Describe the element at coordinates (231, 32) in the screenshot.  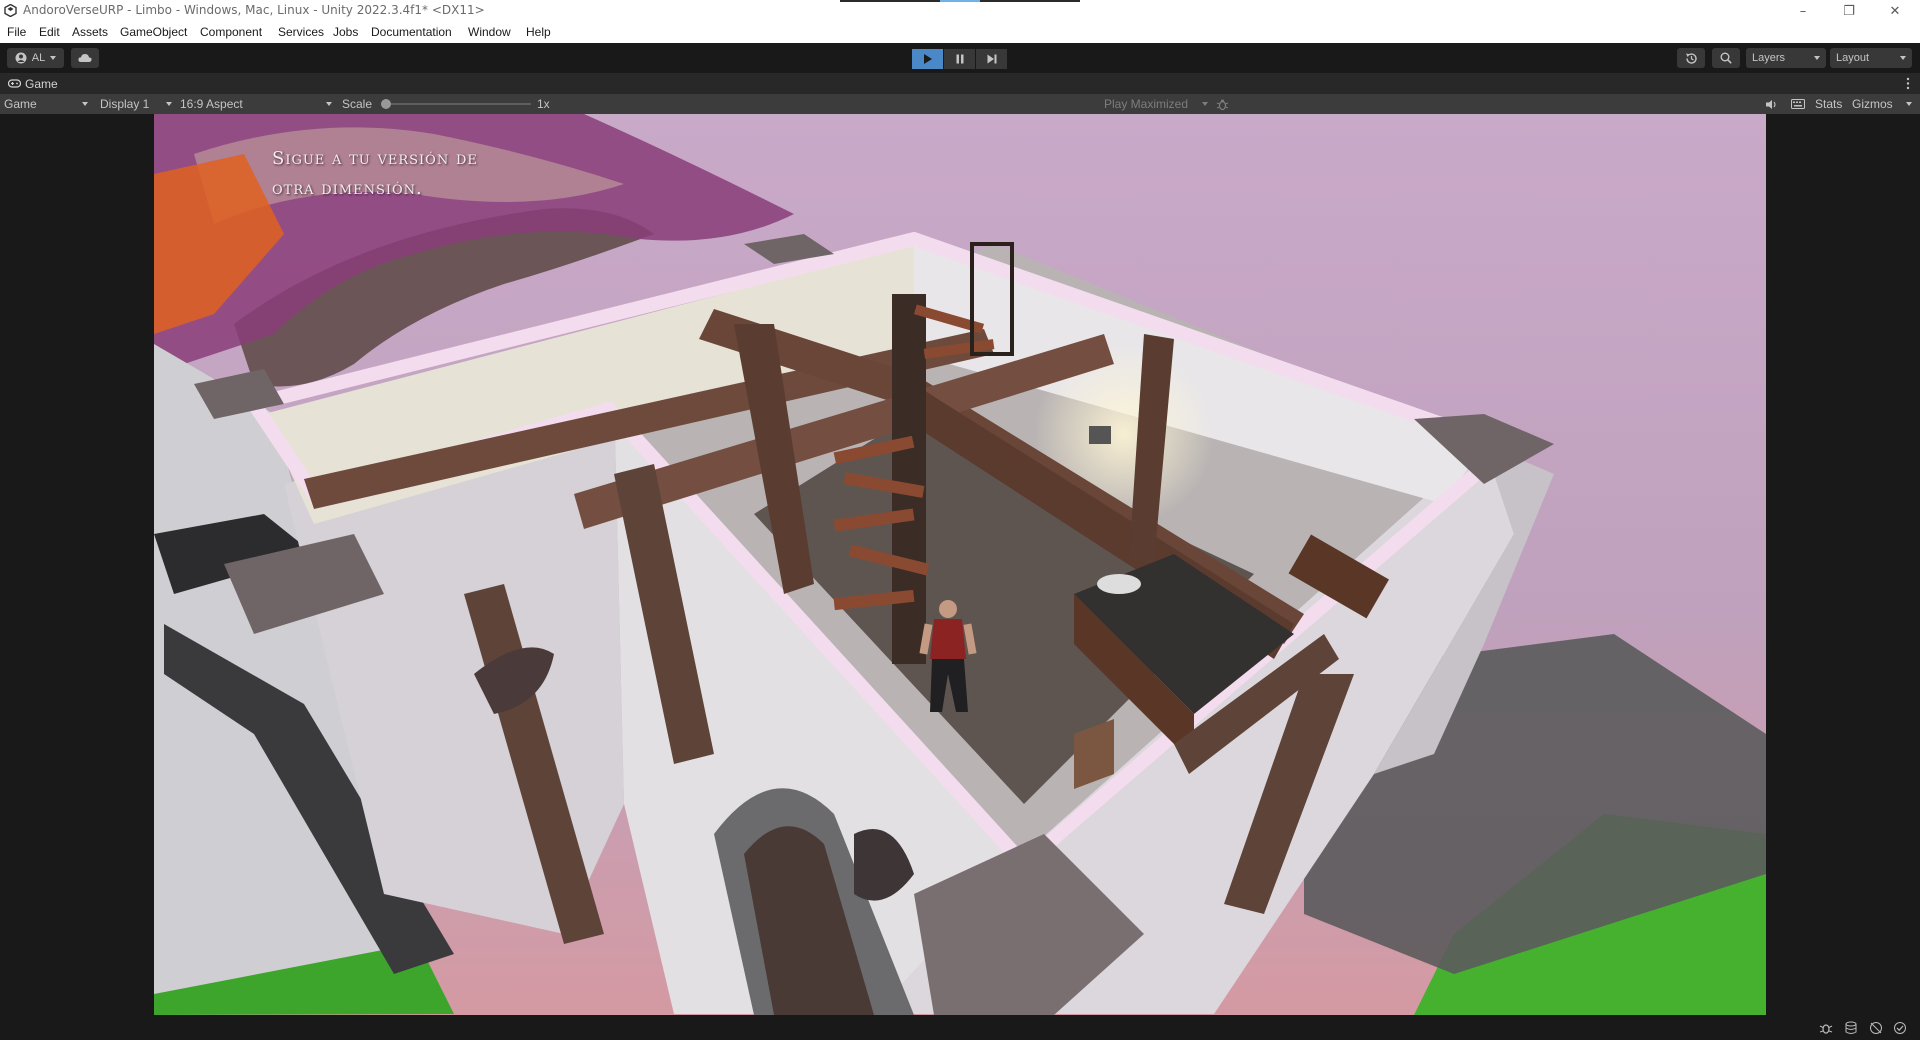
I see `menu-component: Component` at that location.